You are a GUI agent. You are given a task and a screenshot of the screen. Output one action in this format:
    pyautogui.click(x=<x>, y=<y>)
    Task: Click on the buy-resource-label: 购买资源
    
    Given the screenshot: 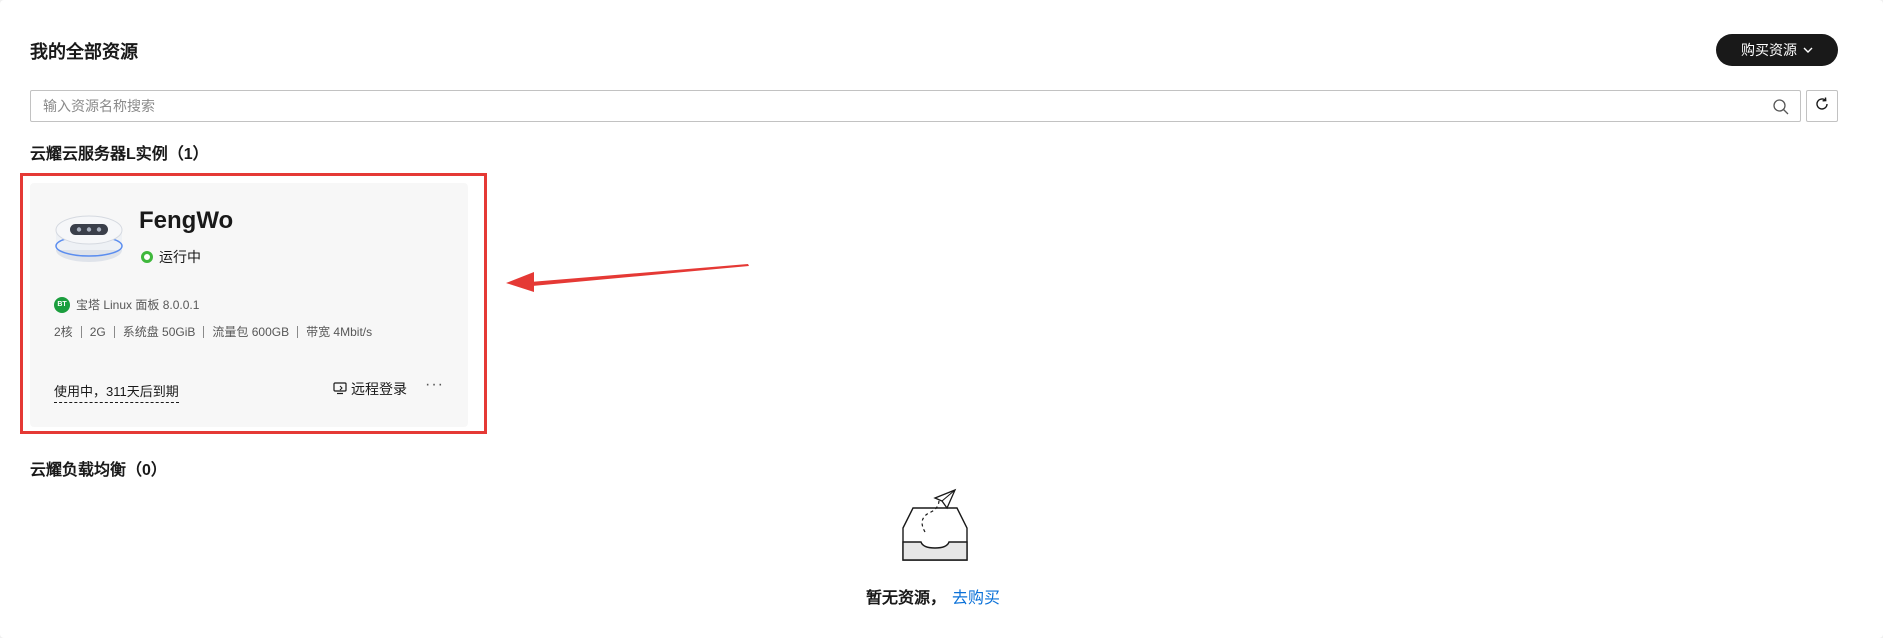 What is the action you would take?
    pyautogui.click(x=1769, y=50)
    